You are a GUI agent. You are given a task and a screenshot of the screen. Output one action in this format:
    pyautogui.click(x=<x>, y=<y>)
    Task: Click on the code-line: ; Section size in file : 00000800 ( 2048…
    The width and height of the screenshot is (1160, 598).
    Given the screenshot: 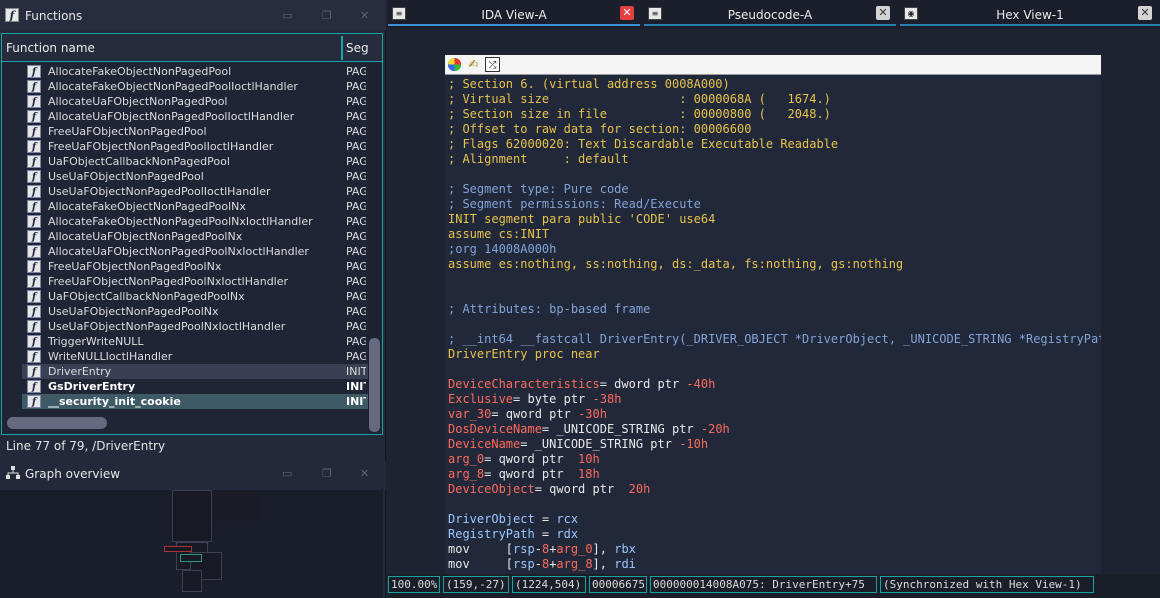 What is the action you would take?
    pyautogui.click(x=774, y=114)
    